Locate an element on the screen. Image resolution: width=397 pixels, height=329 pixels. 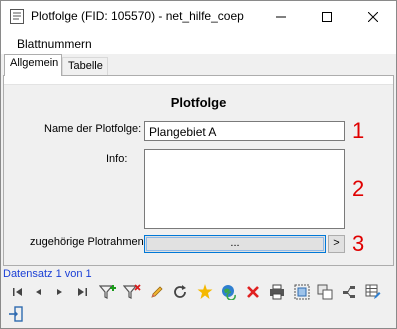
menu-item-blattnummern: Blattnummern is located at coordinates (54, 44).